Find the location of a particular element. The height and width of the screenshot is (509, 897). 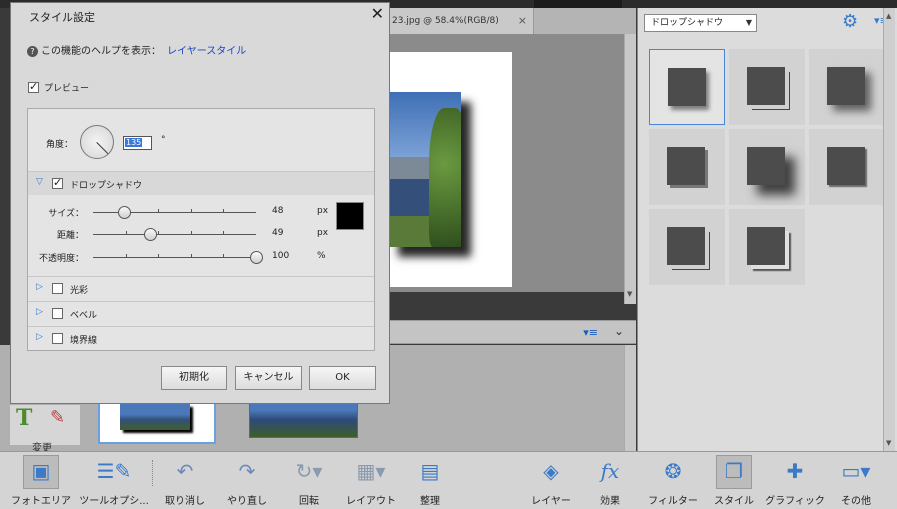

chevron-down-icon: ⌄ is located at coordinates (619, 331).